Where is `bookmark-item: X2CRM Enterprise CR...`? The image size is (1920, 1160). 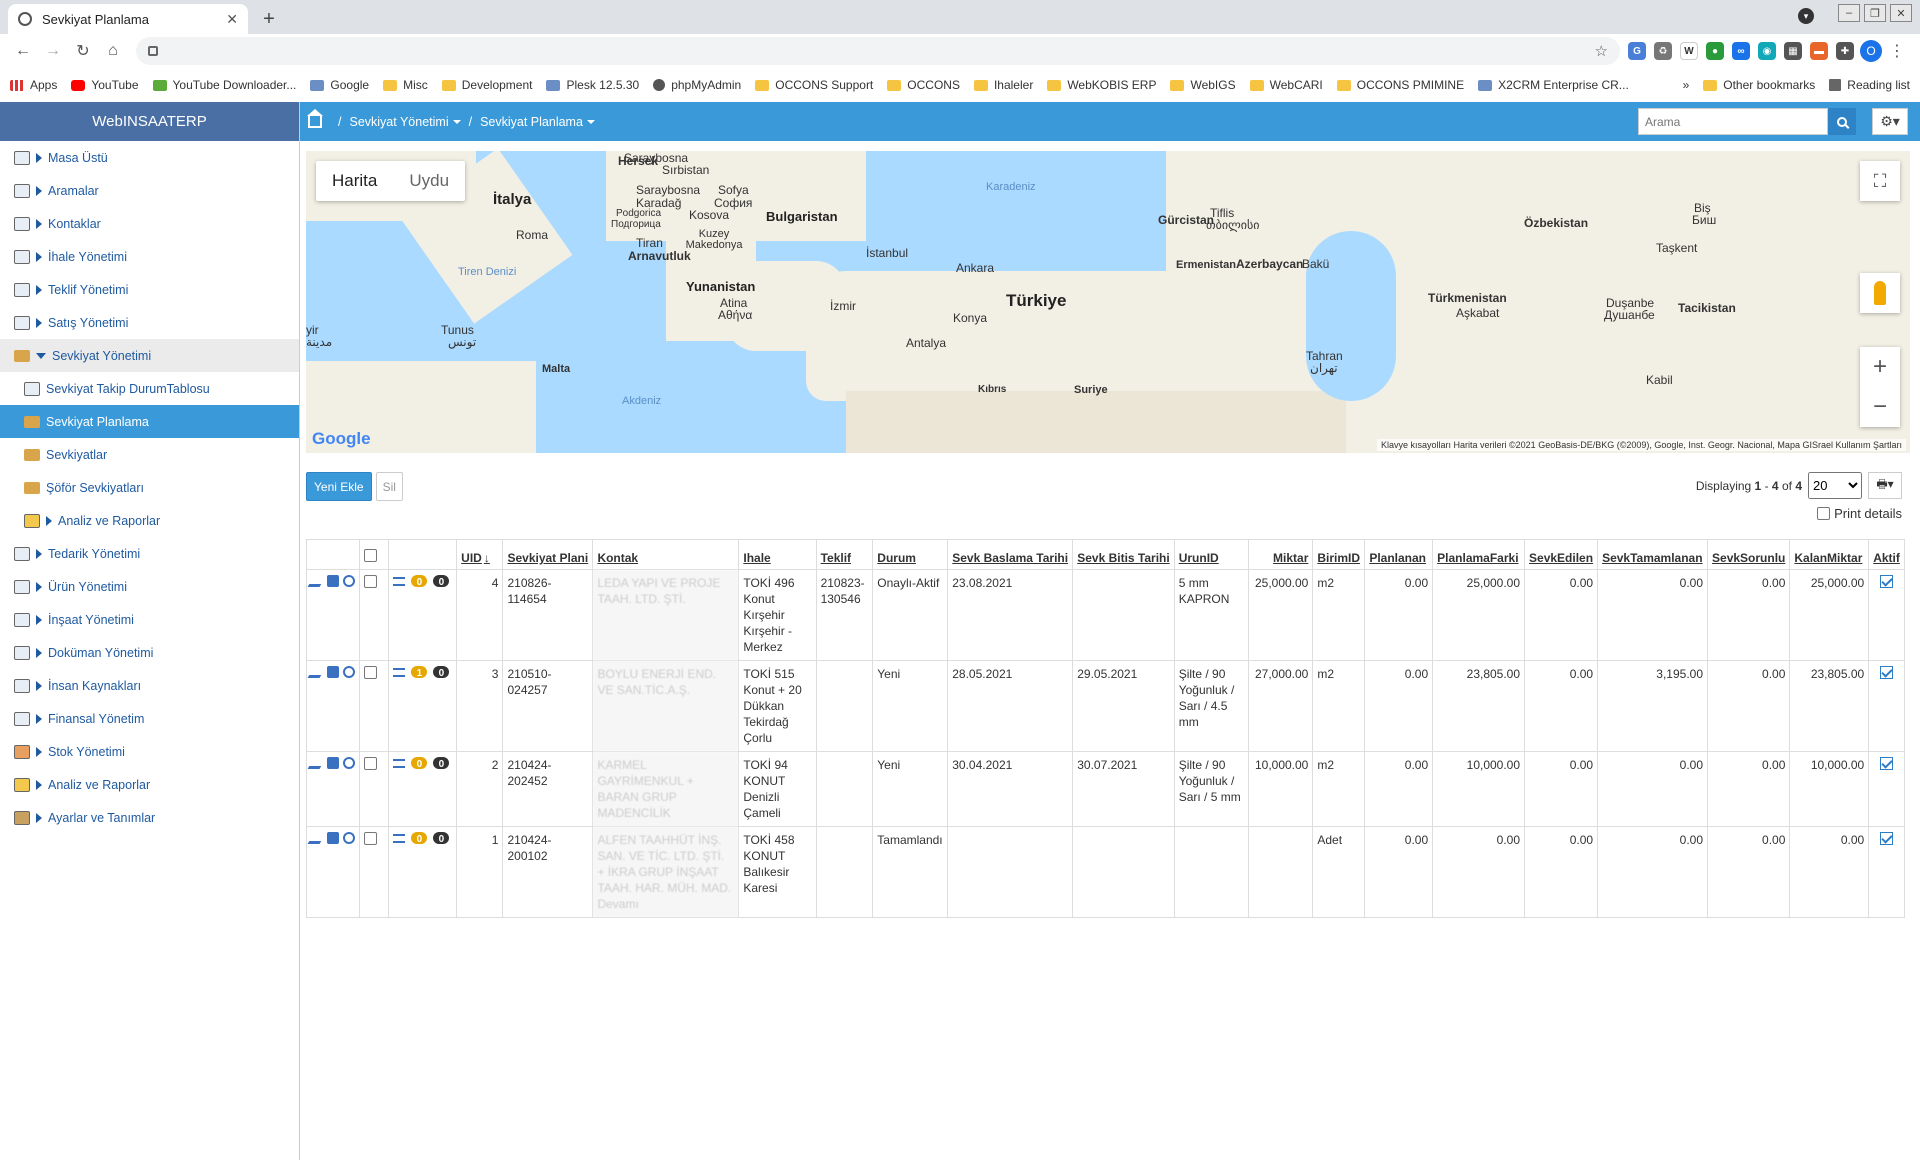 bookmark-item: X2CRM Enterprise CR... is located at coordinates (1553, 85).